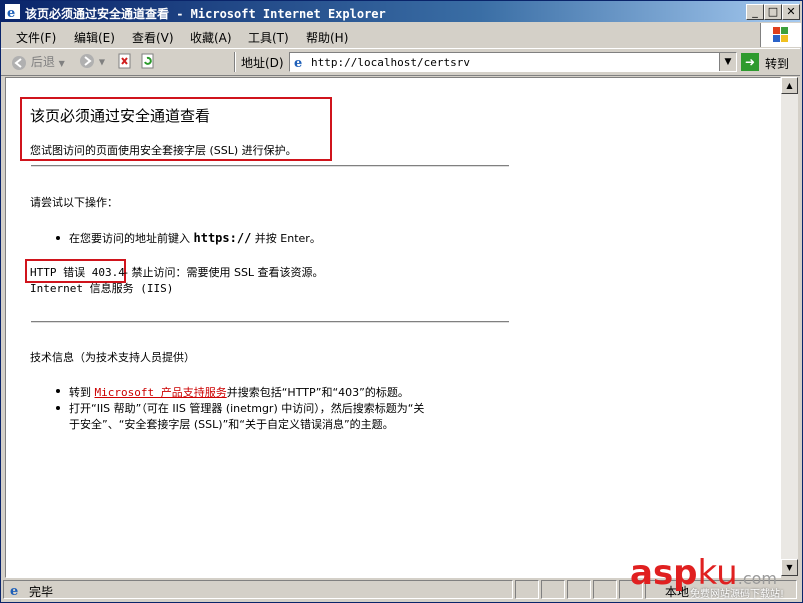 The image size is (803, 603). What do you see at coordinates (777, 64) in the screenshot?
I see `go-label: 转到` at bounding box center [777, 64].